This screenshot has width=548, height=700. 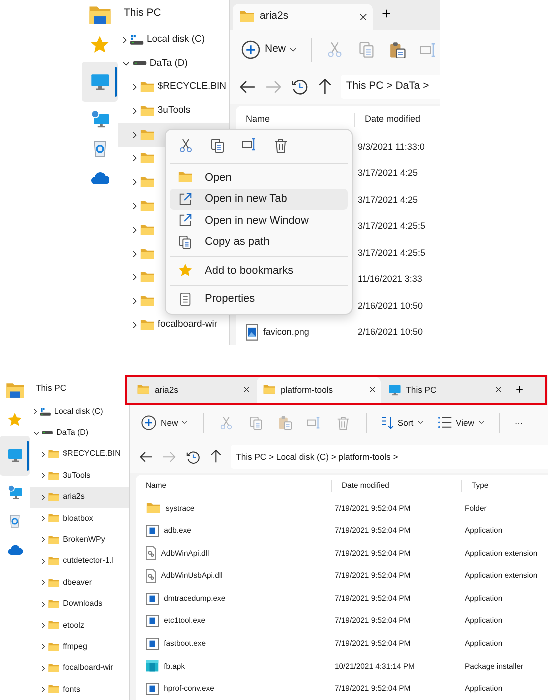 What do you see at coordinates (390, 279) in the screenshot?
I see `date-cell: 11/16/2021 3:33` at bounding box center [390, 279].